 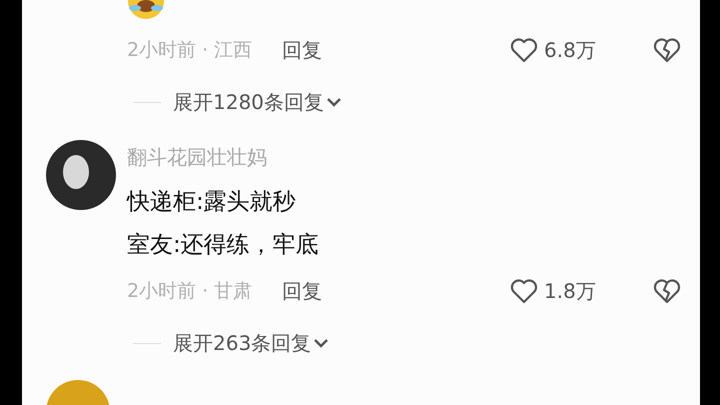 I want to click on like-count: 1.8万, so click(x=570, y=291).